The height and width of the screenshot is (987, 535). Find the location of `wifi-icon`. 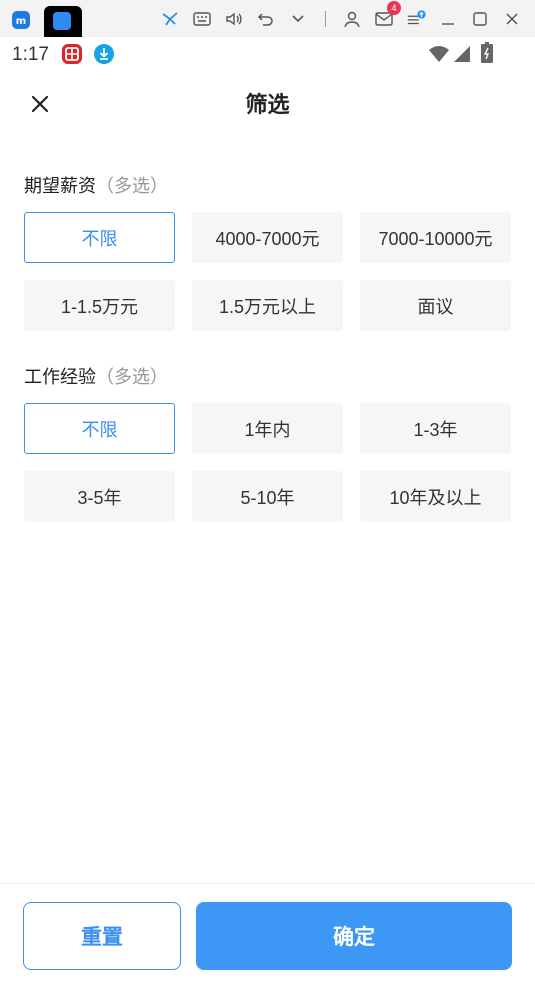

wifi-icon is located at coordinates (439, 56).